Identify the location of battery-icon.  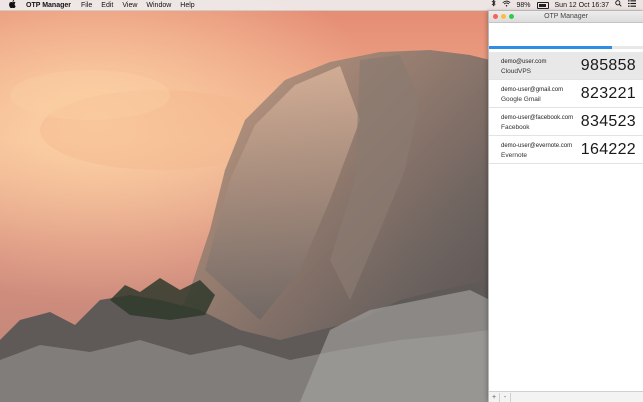
(542, 5).